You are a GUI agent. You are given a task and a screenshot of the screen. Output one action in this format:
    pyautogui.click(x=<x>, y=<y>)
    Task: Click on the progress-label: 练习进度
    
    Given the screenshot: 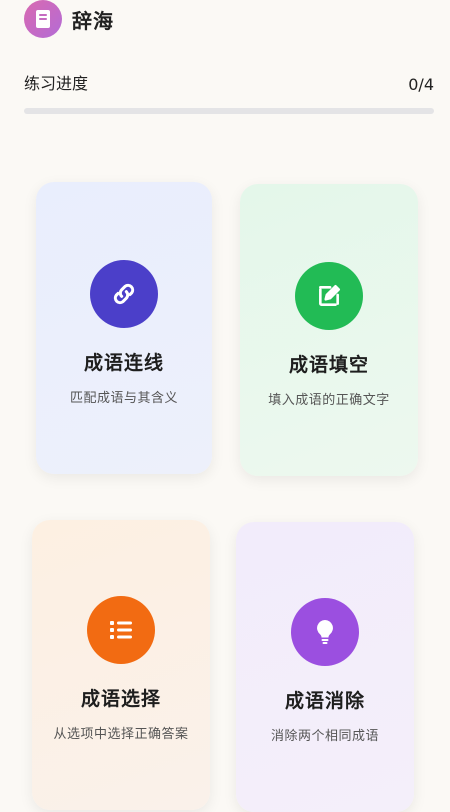 What is the action you would take?
    pyautogui.click(x=56, y=83)
    